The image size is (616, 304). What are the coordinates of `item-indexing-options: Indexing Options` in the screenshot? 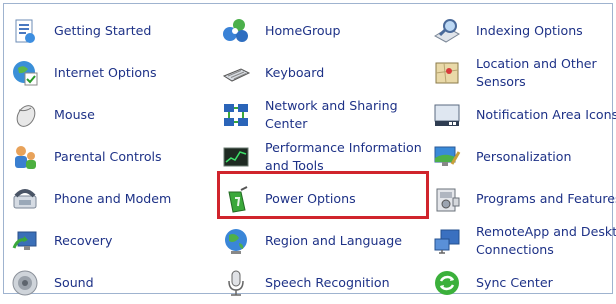 It's located at (507, 31).